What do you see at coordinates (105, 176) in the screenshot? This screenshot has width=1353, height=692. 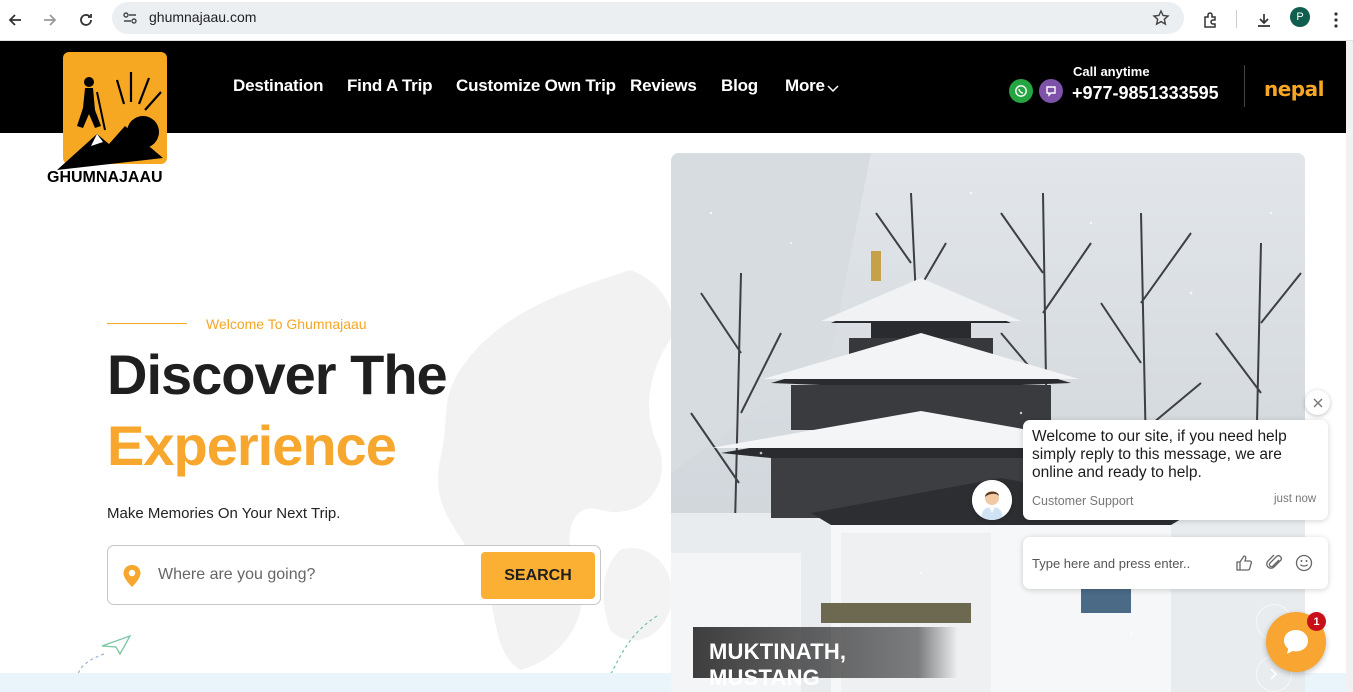 I see `logo-text: GHUMNAJAAU` at bounding box center [105, 176].